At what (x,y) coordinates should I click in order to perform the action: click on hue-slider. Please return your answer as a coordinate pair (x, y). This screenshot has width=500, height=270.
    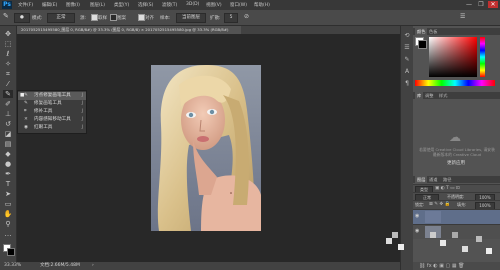
    Looking at the image, I should click on (482, 57).